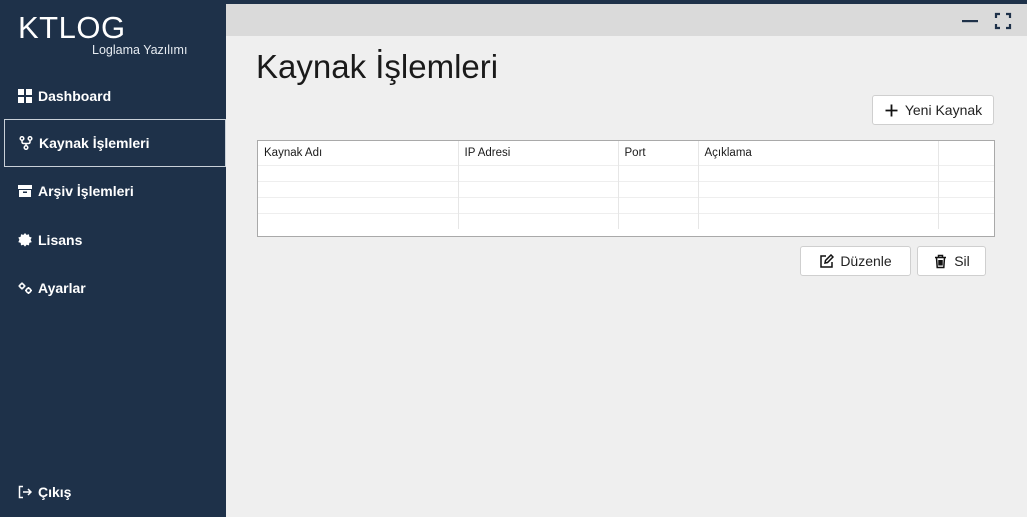  I want to click on plus-icon, so click(891, 110).